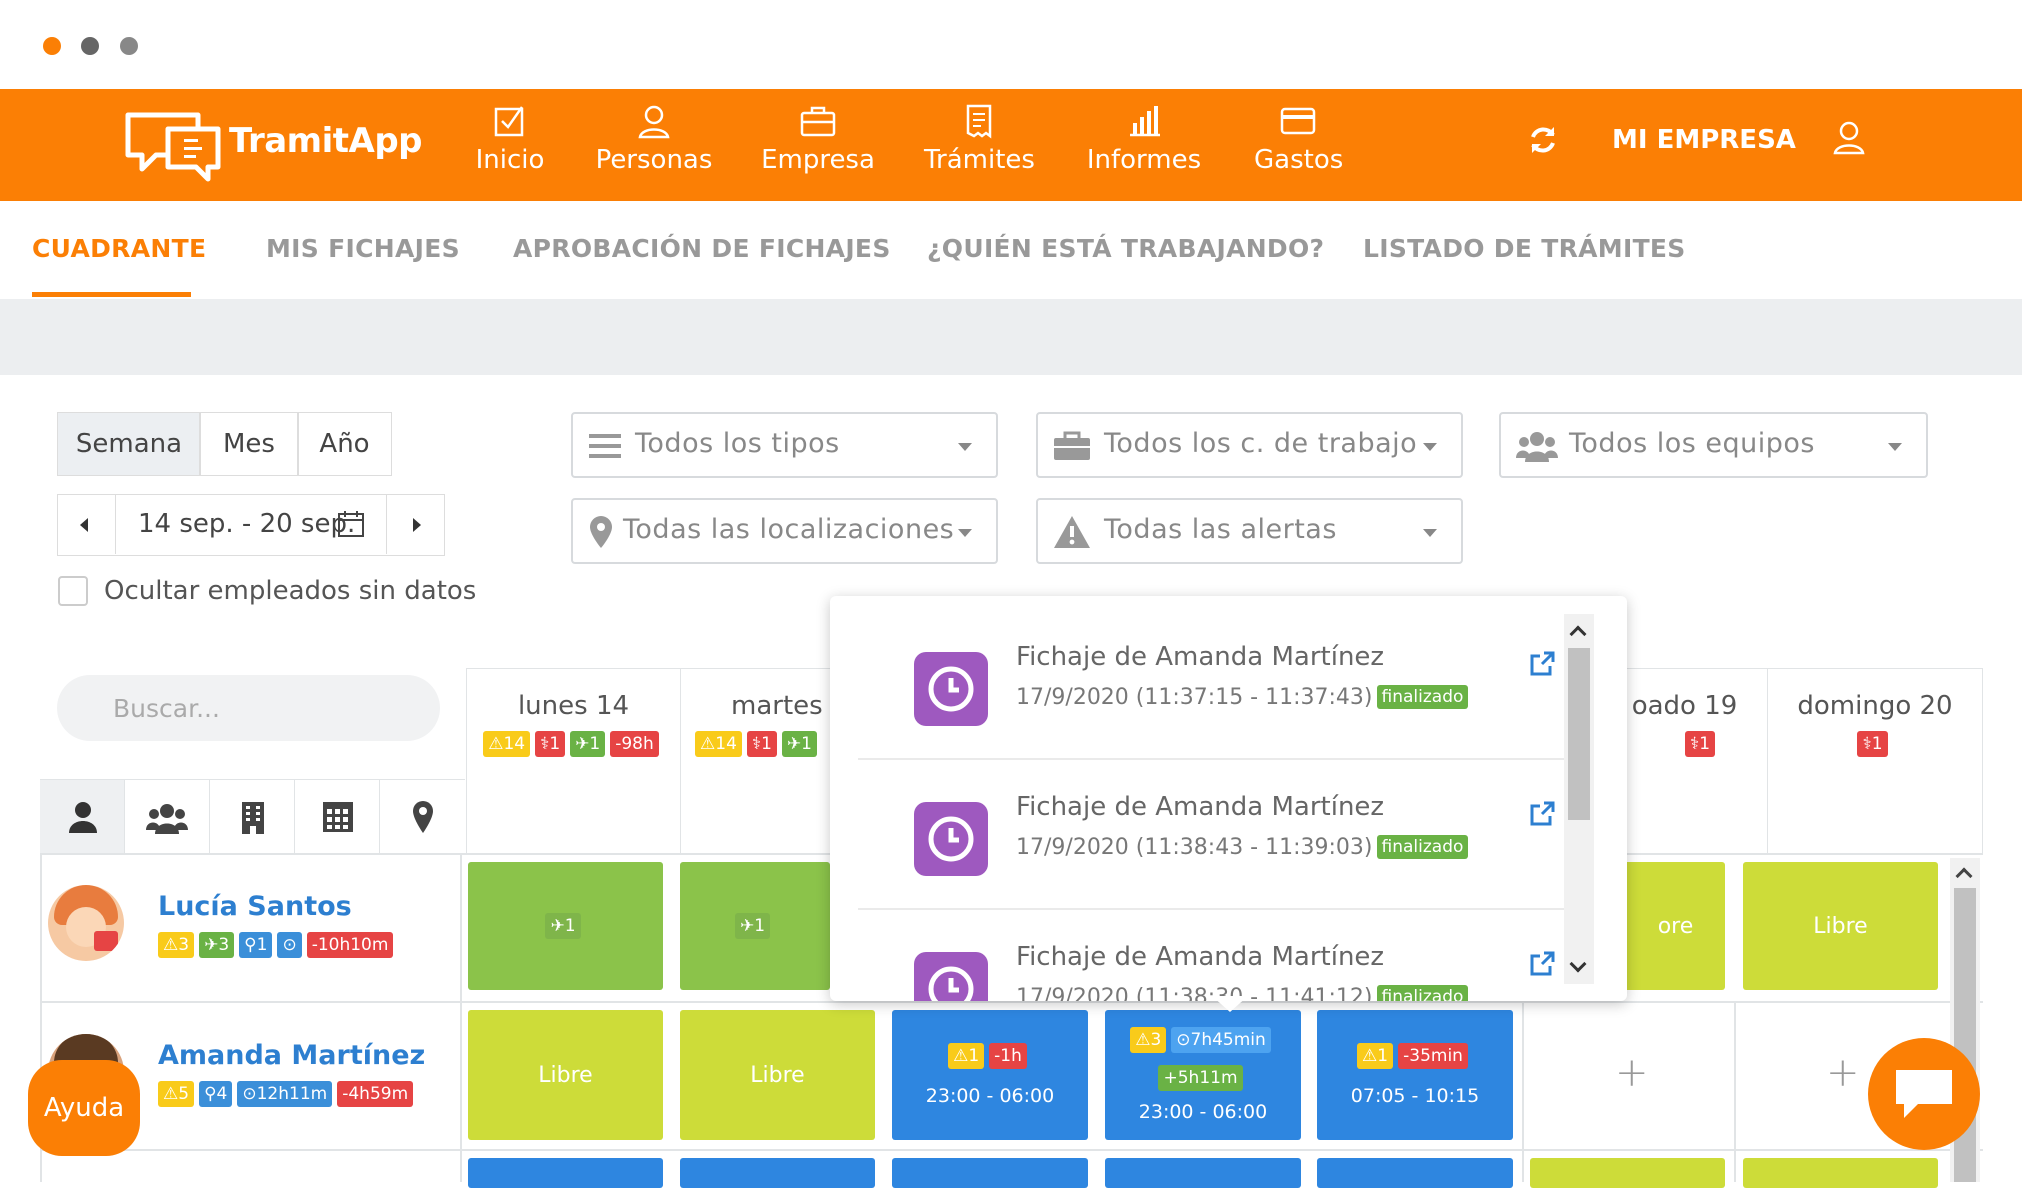 This screenshot has height=1188, width=2022. Describe the element at coordinates (784, 531) in the screenshot. I see `filter-locations: Todas las localizaciones` at that location.